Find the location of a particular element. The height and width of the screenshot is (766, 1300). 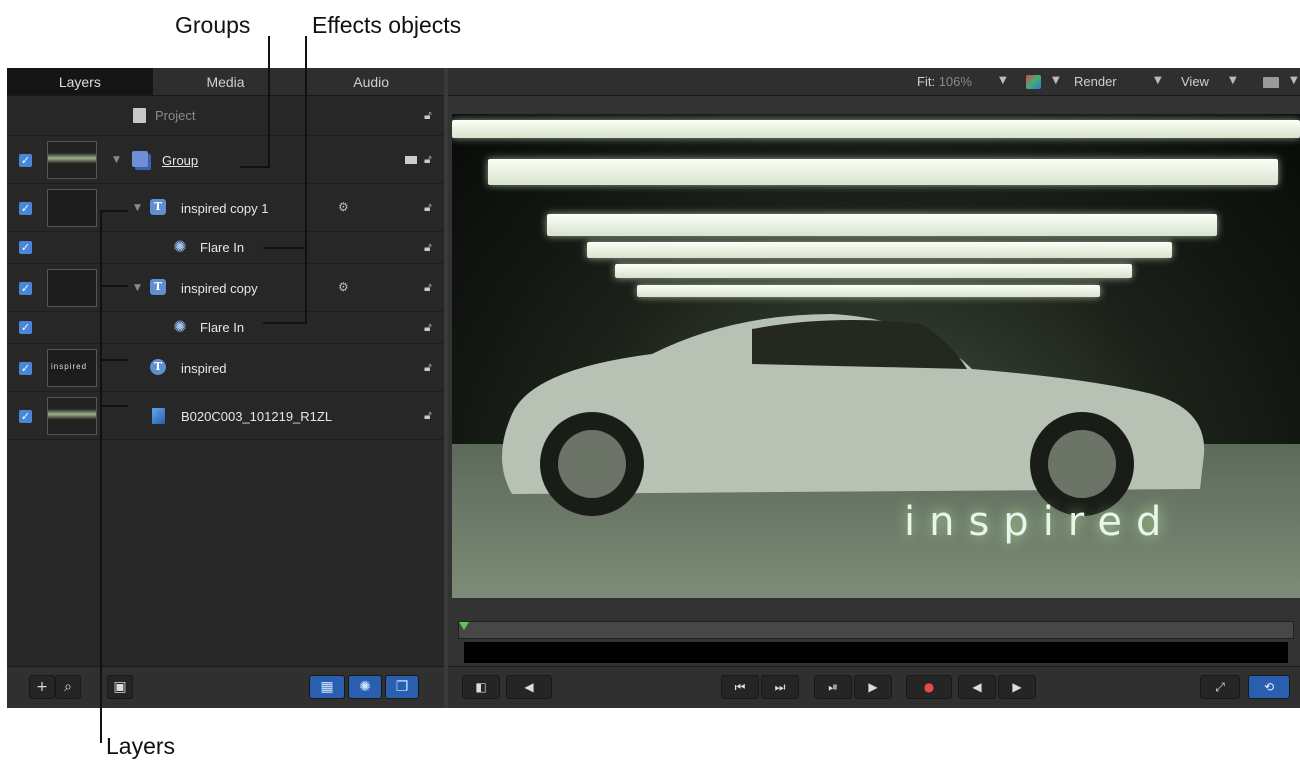

layer-label: B020C003_101219_R1ZL is located at coordinates (257, 416).